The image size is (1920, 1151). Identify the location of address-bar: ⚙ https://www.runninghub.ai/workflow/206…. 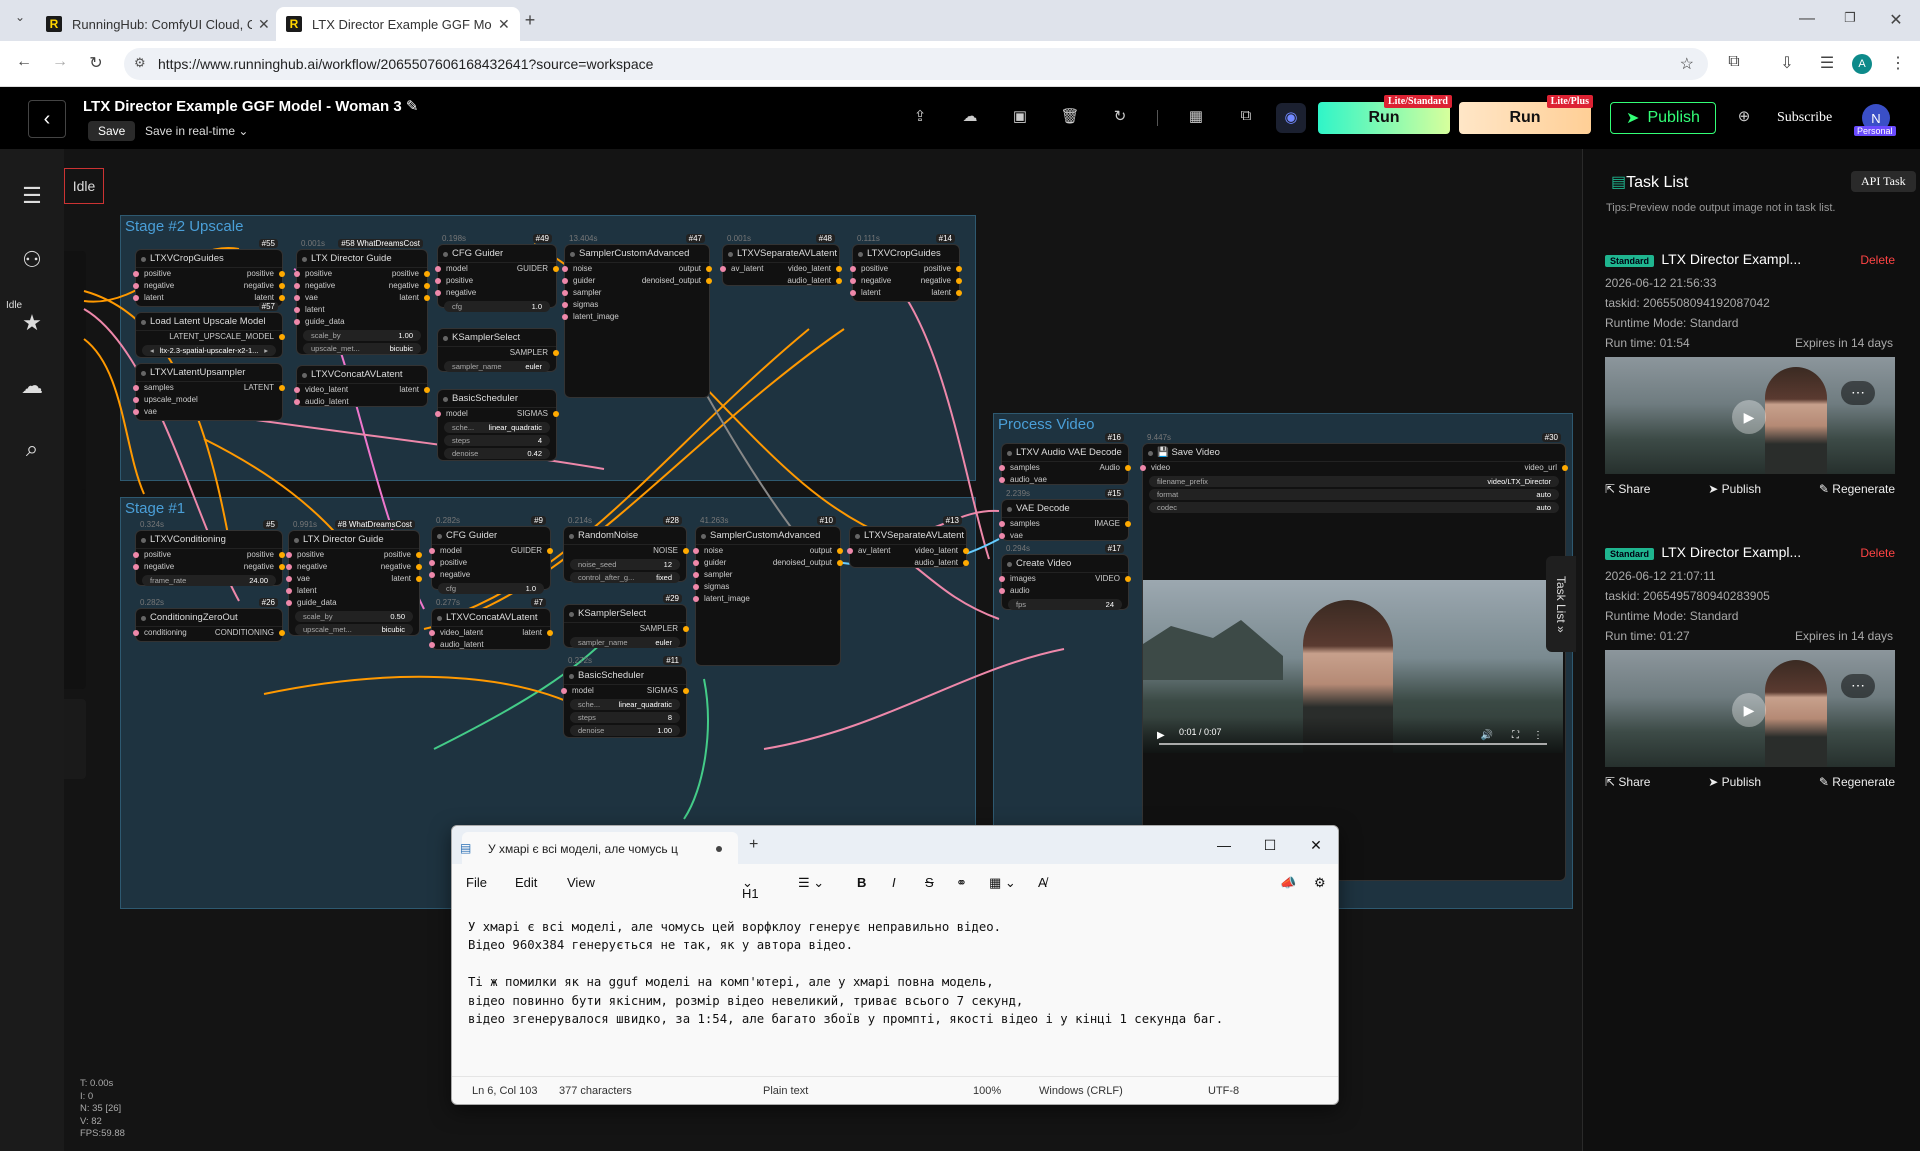
(916, 64).